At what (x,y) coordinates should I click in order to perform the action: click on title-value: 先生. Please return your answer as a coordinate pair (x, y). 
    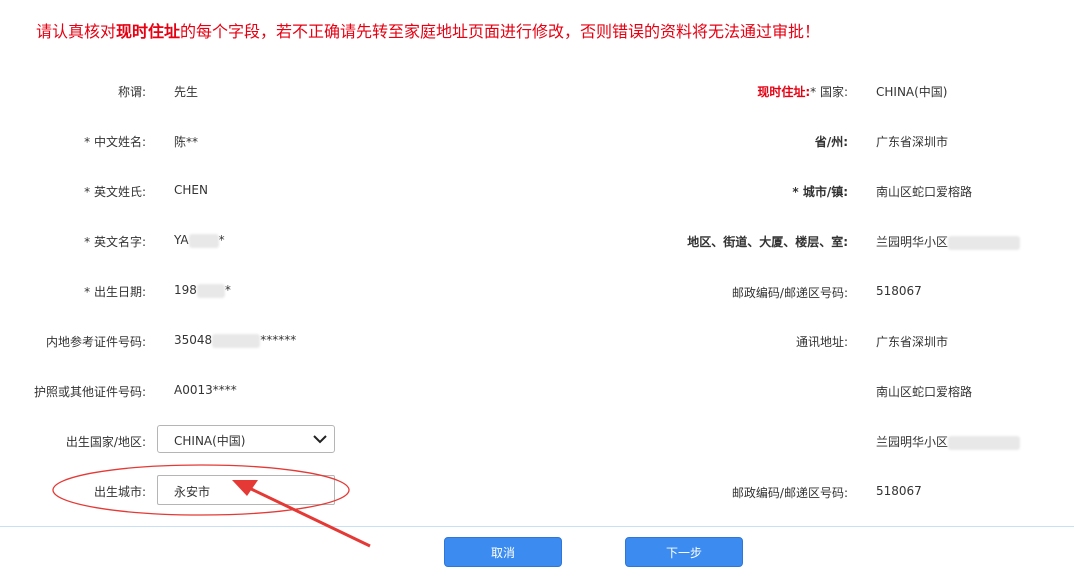
    Looking at the image, I should click on (186, 92).